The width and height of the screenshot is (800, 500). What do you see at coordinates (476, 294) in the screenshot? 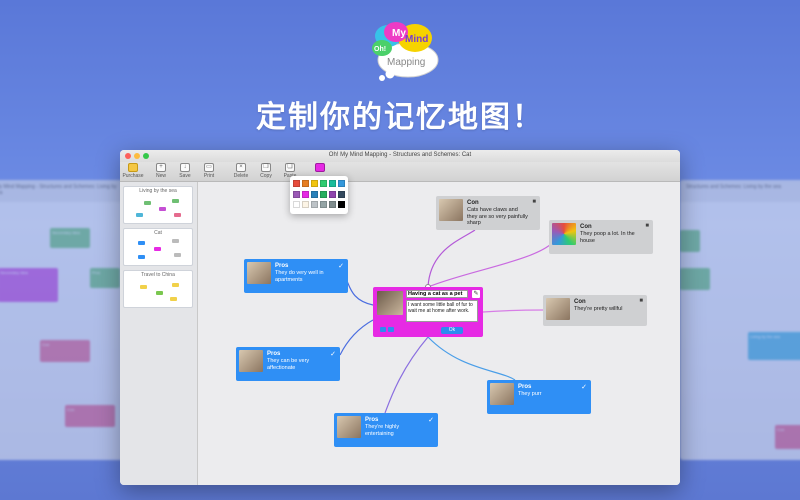
I see `edit-icon: ✎` at bounding box center [476, 294].